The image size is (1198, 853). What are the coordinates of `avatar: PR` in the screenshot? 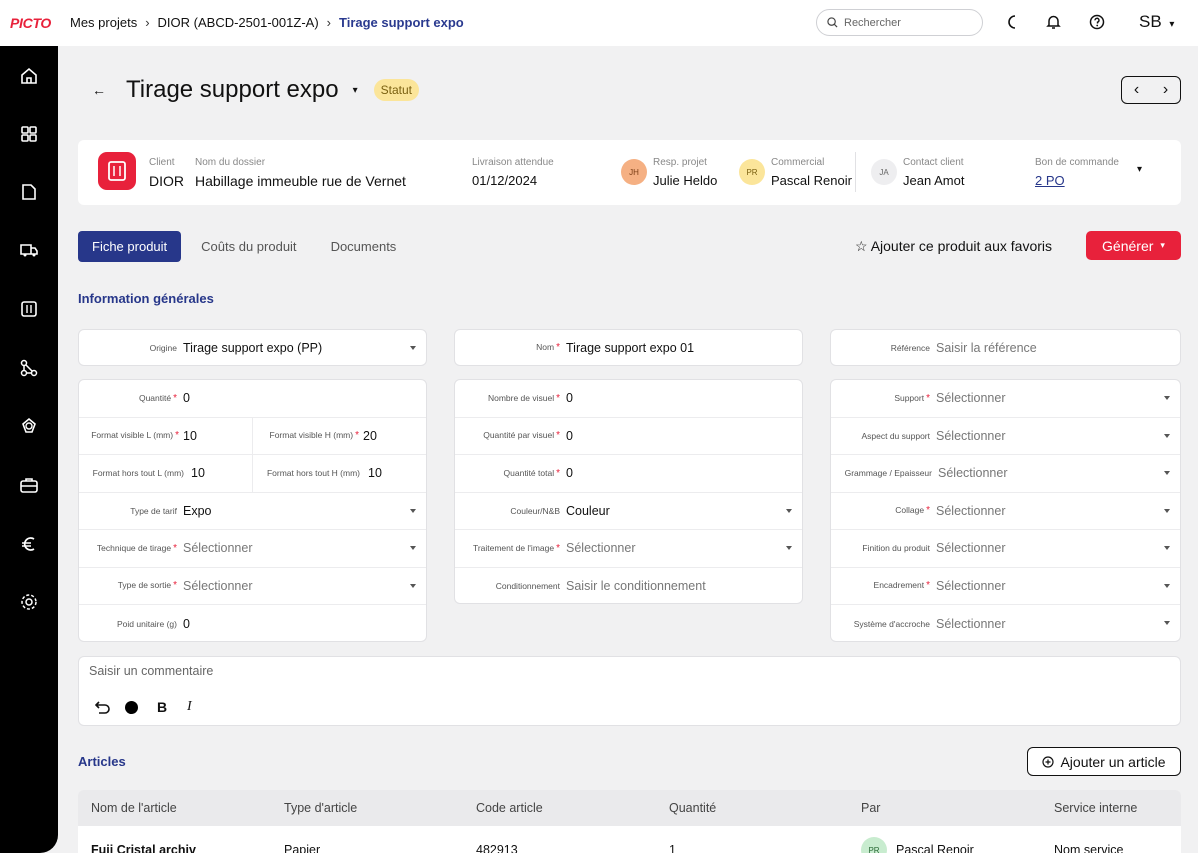 It's located at (874, 845).